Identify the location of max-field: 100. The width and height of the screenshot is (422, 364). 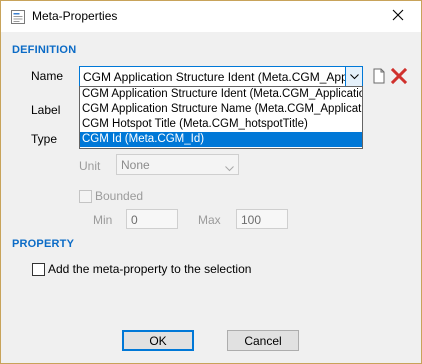
(262, 219).